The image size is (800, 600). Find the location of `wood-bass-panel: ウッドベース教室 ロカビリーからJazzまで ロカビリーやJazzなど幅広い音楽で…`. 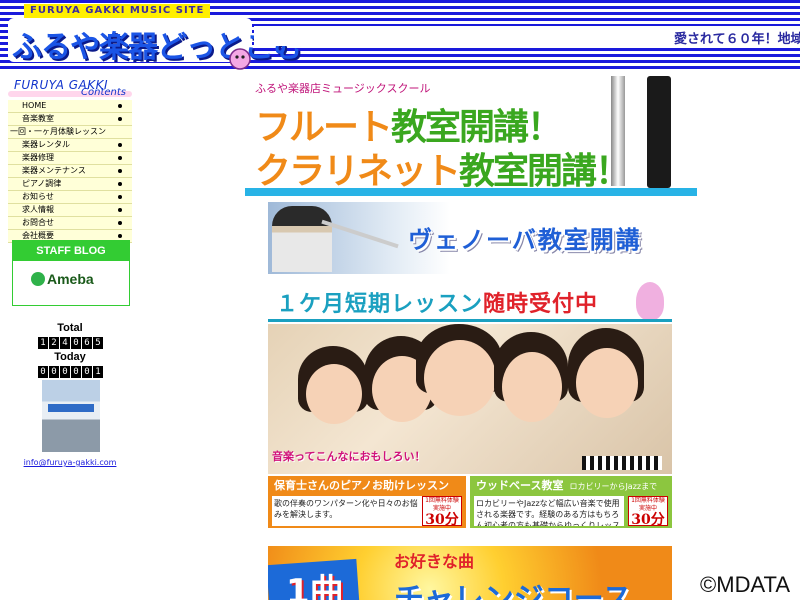

wood-bass-panel: ウッドベース教室 ロカビリーからJazzまで ロカビリーやJazzなど幅広い音楽で… is located at coordinates (571, 502).